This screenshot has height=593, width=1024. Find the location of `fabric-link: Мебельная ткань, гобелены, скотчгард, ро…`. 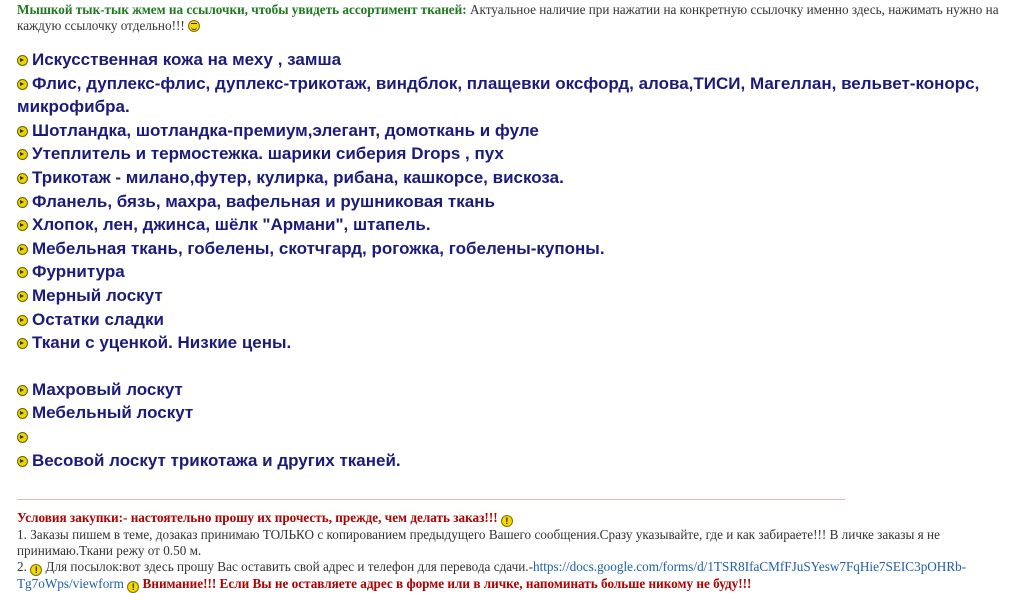

fabric-link: Мебельная ткань, гобелены, скотчгард, ро… is located at coordinates (318, 248).